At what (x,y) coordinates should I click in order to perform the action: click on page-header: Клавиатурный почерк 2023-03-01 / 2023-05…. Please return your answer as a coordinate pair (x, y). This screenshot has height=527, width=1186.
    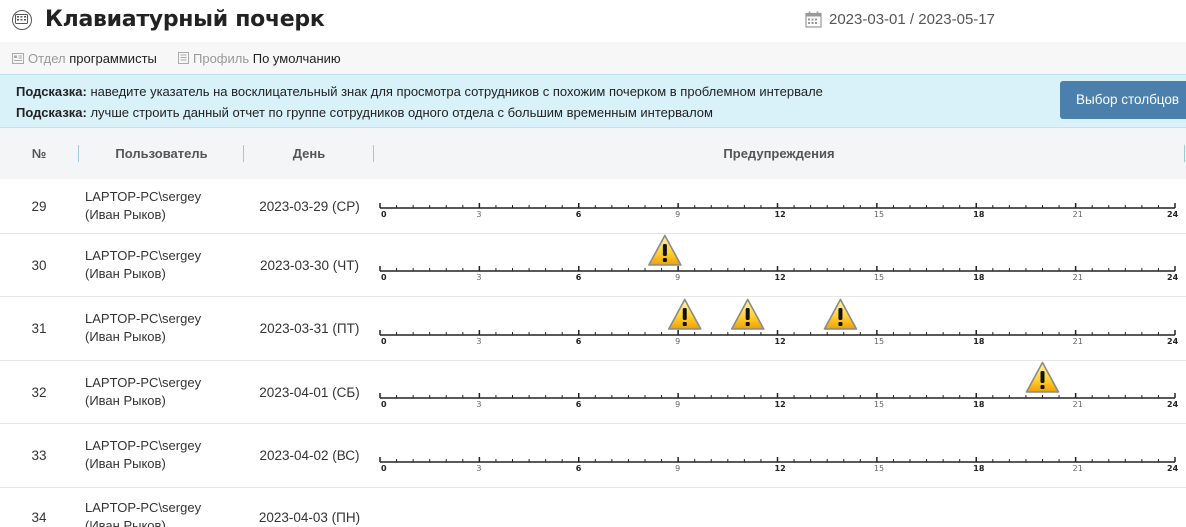
    Looking at the image, I should click on (593, 21).